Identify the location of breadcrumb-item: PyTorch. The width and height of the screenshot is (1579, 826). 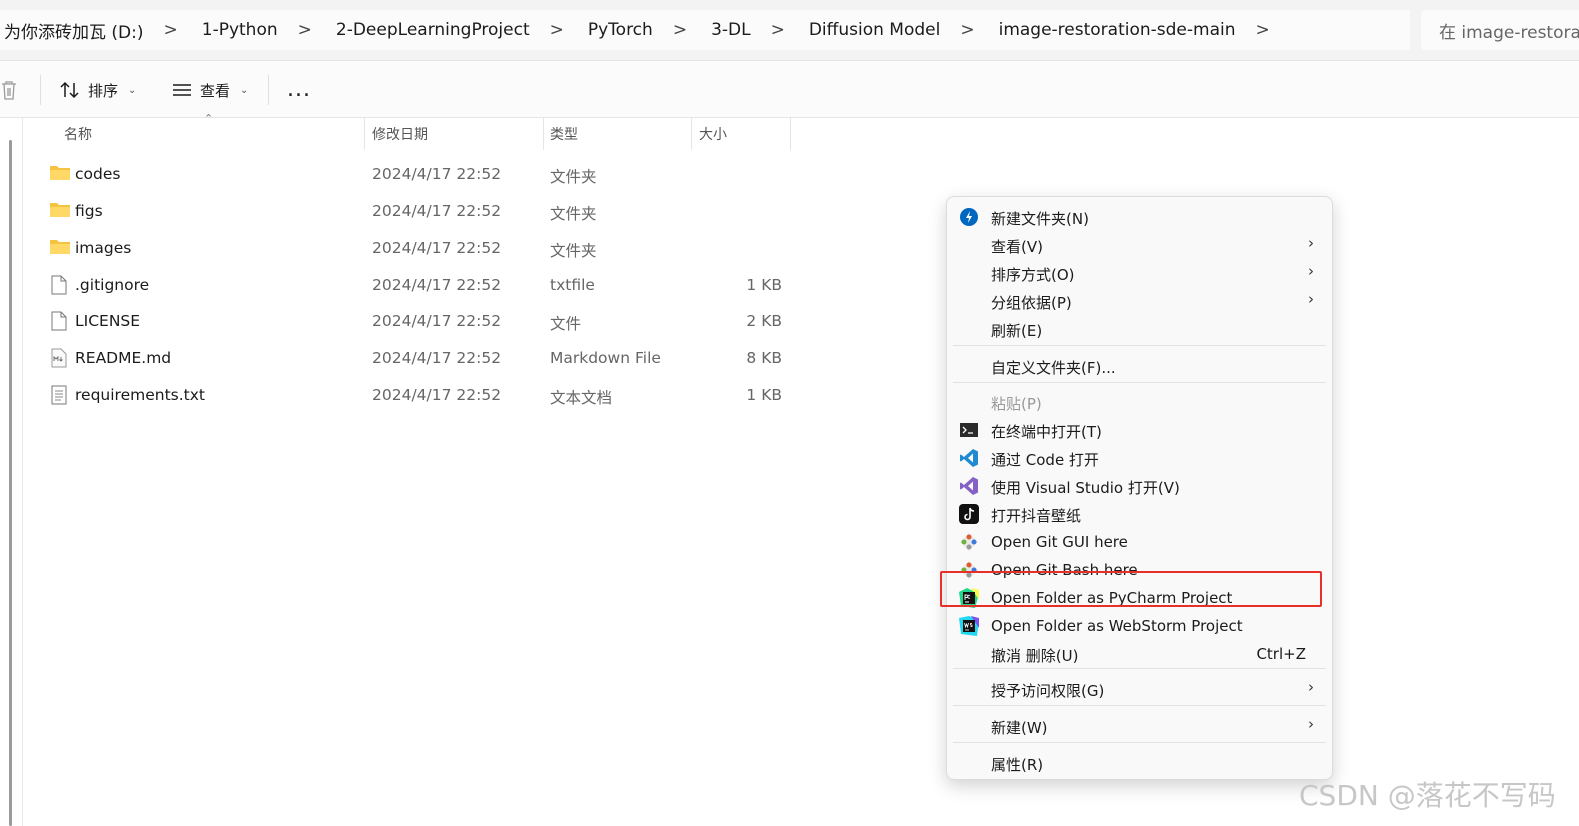
(618, 30).